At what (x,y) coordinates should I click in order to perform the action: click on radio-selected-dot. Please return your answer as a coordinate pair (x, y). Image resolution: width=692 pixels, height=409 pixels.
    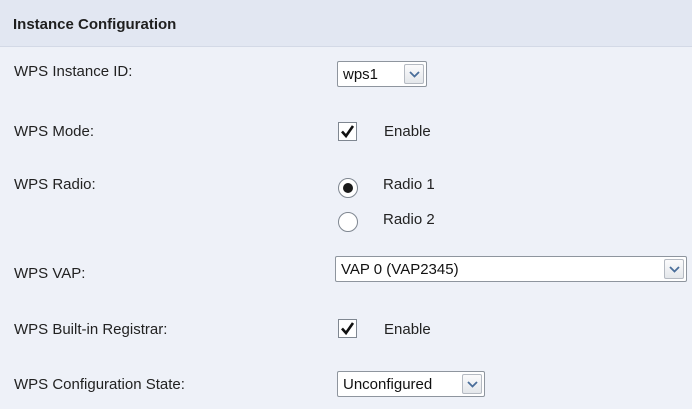
    Looking at the image, I should click on (348, 188).